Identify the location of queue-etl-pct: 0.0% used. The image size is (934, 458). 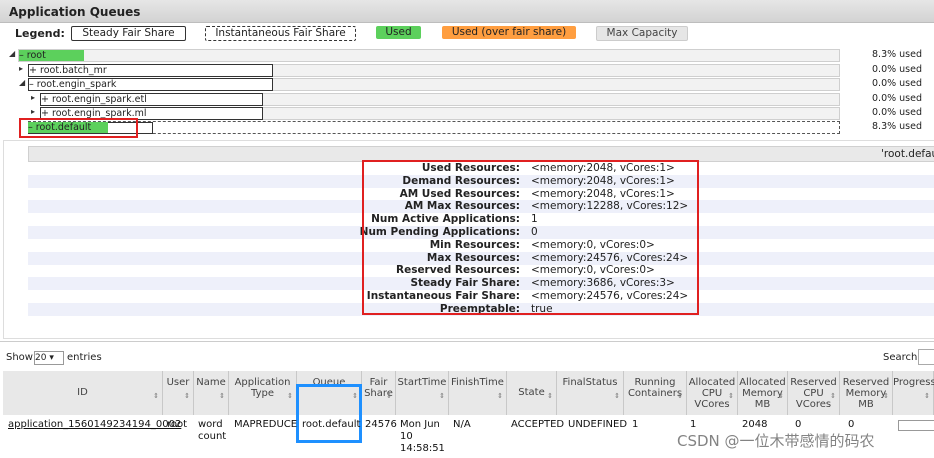
(897, 98).